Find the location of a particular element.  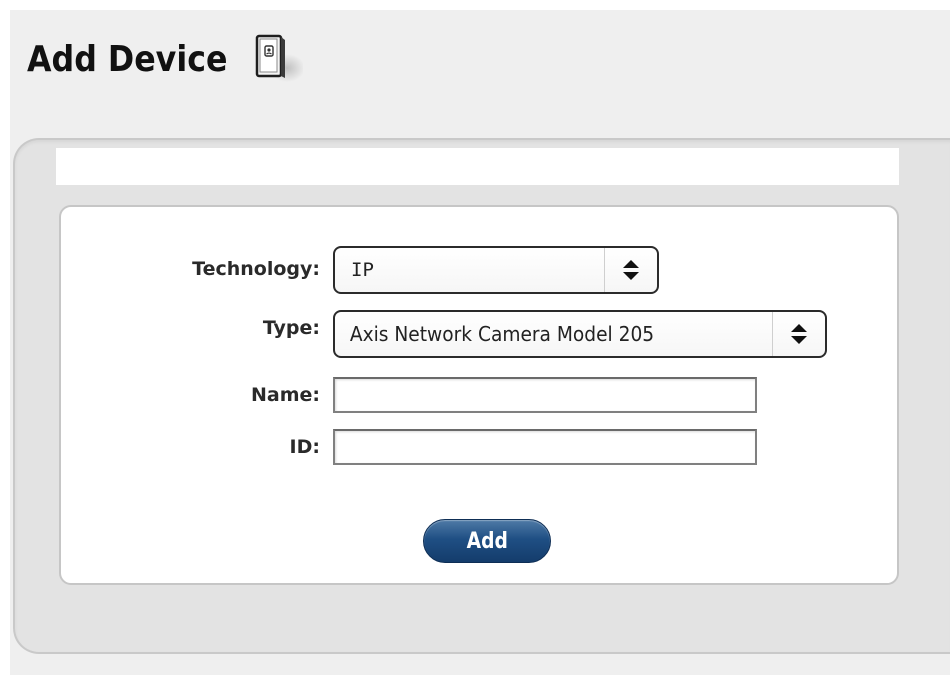

page-header: Add Device is located at coordinates (166, 59).